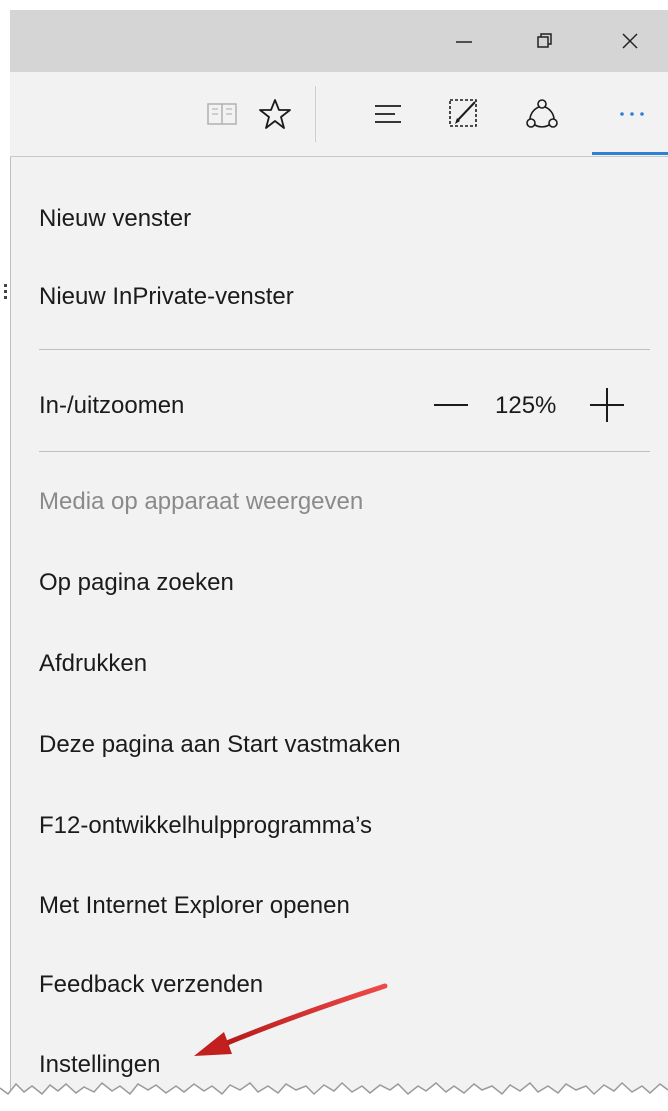 This screenshot has height=1111, width=668. What do you see at coordinates (334, 1096) in the screenshot?
I see `torn-edge-decoration` at bounding box center [334, 1096].